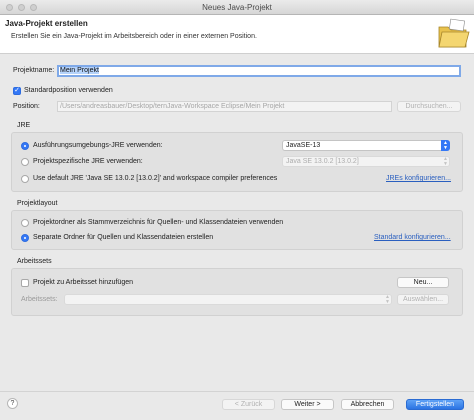 The width and height of the screenshot is (474, 420). I want to click on help-icon: ?, so click(12, 403).